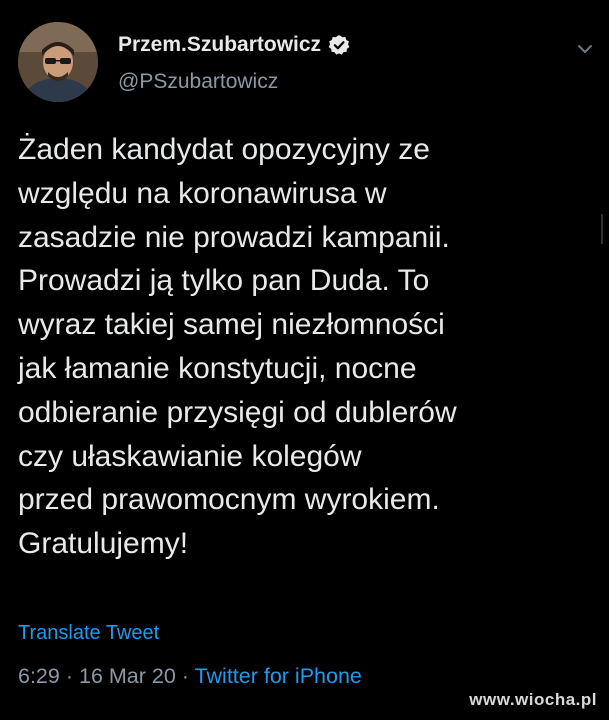  I want to click on tweet-date: 16 Mar 20, so click(127, 676).